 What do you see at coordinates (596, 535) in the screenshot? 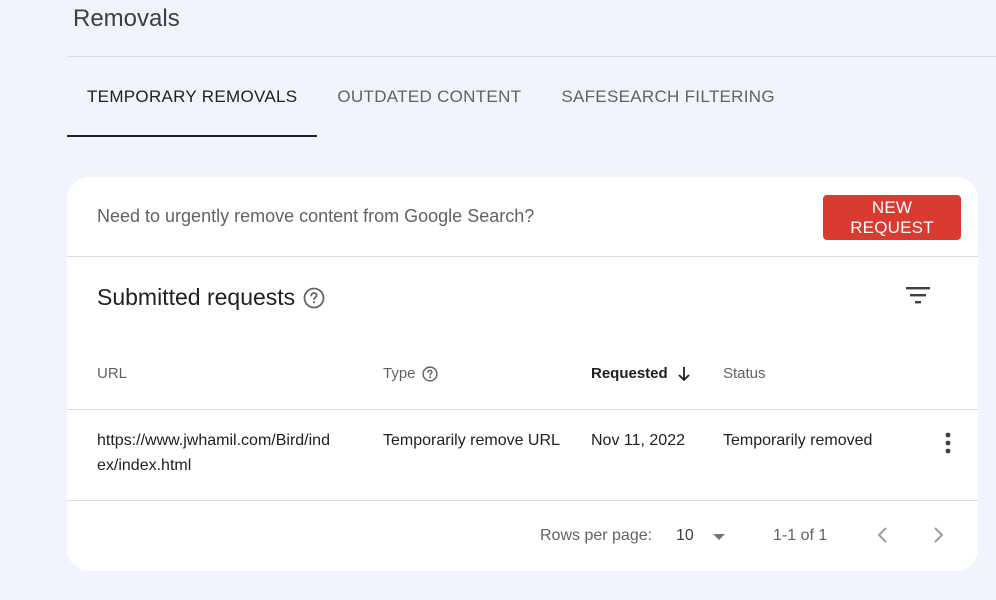
I see `rows-per-page-label: Rows per page:` at bounding box center [596, 535].